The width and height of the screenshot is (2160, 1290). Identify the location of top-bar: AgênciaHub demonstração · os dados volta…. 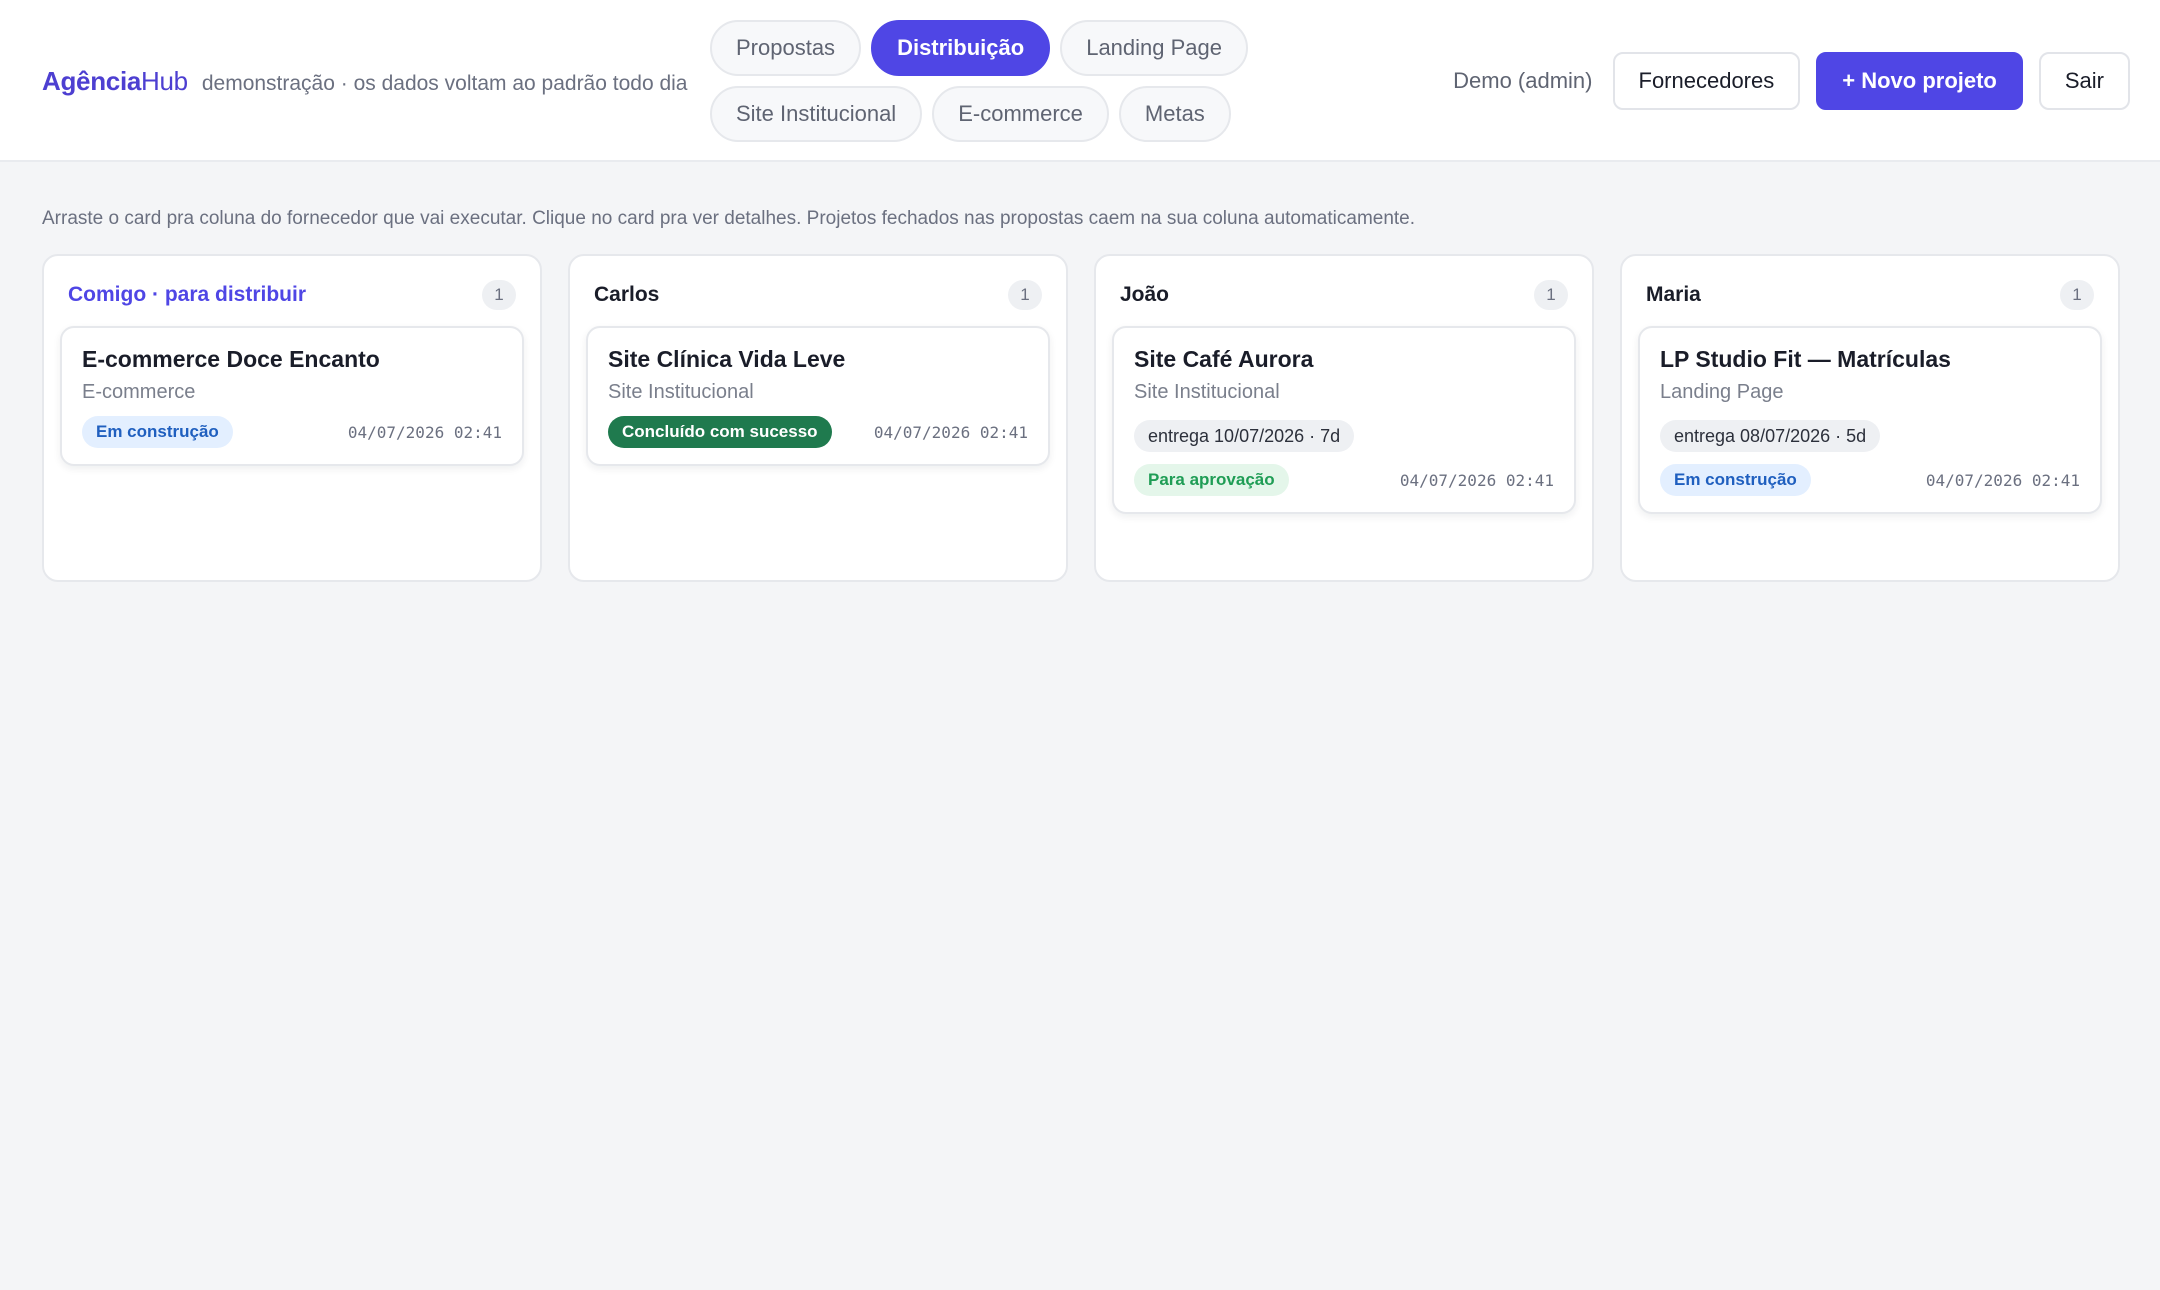
(1080, 81).